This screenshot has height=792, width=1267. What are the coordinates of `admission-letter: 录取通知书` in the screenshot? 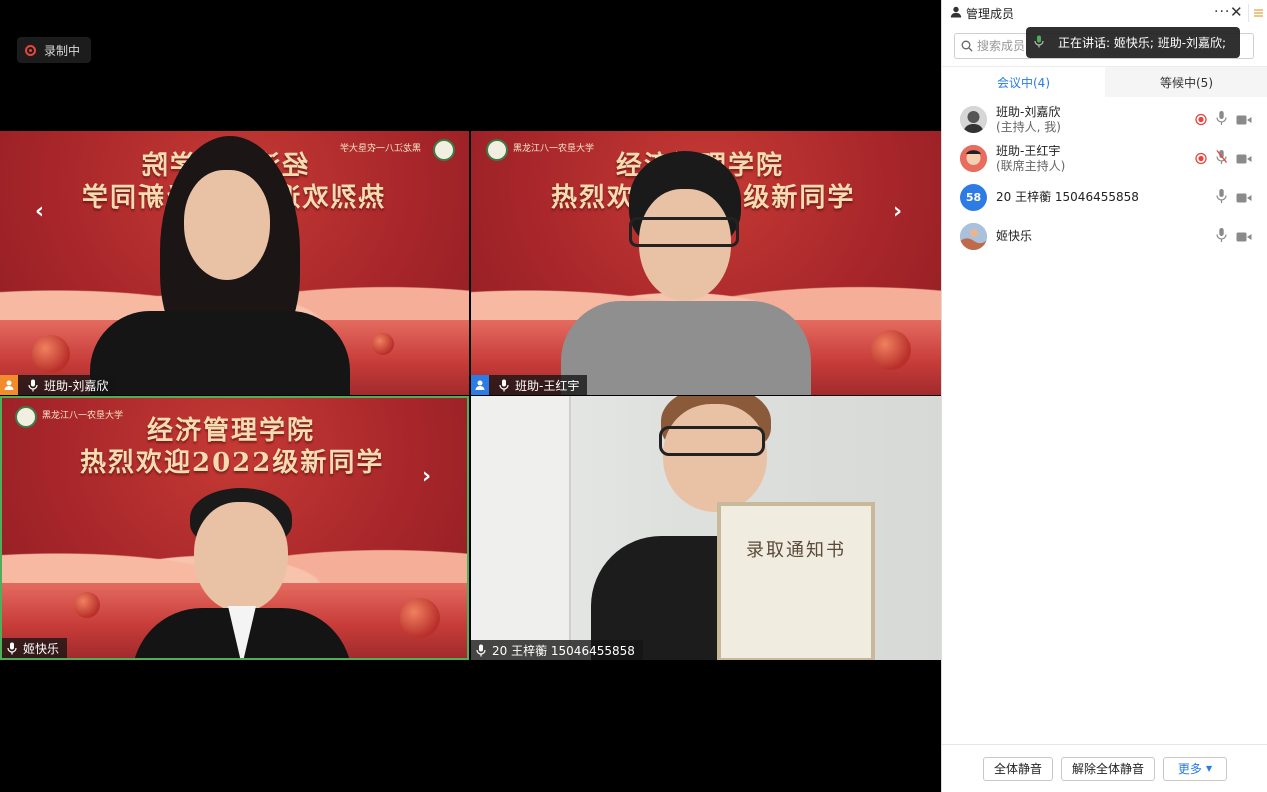 It's located at (796, 581).